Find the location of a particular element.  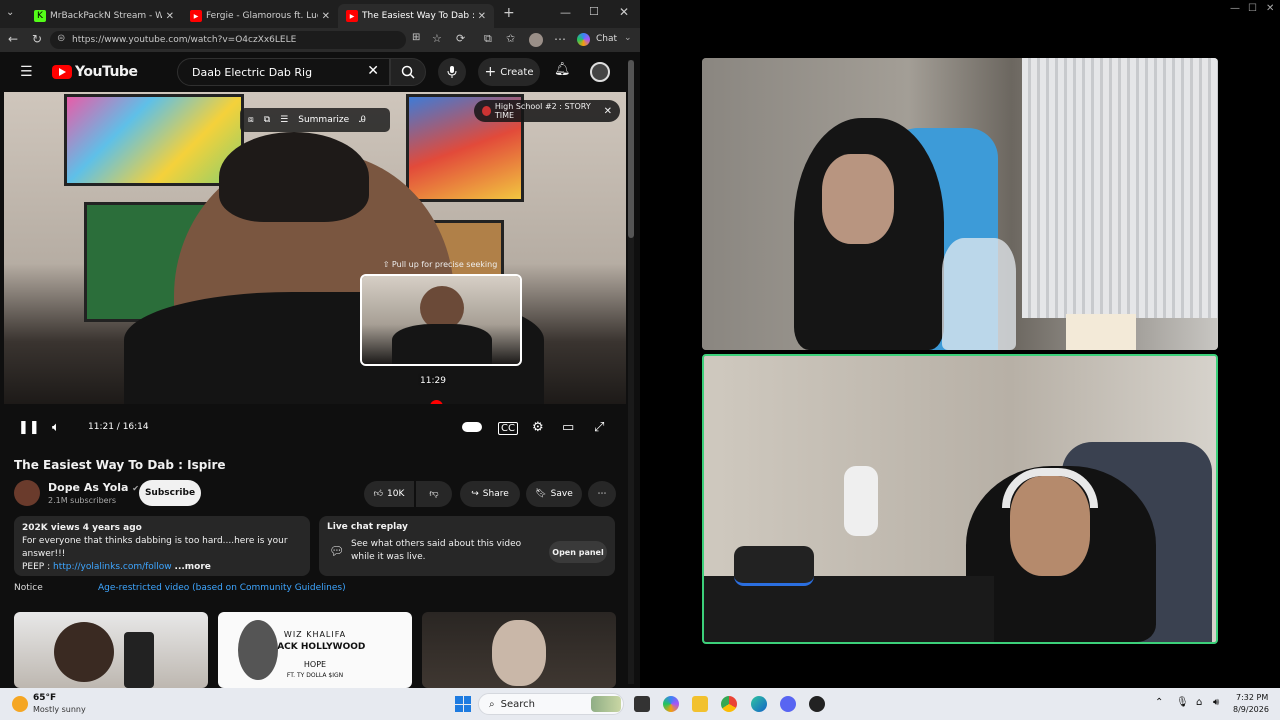

clock-time: 7:32 PM is located at coordinates (1252, 697).